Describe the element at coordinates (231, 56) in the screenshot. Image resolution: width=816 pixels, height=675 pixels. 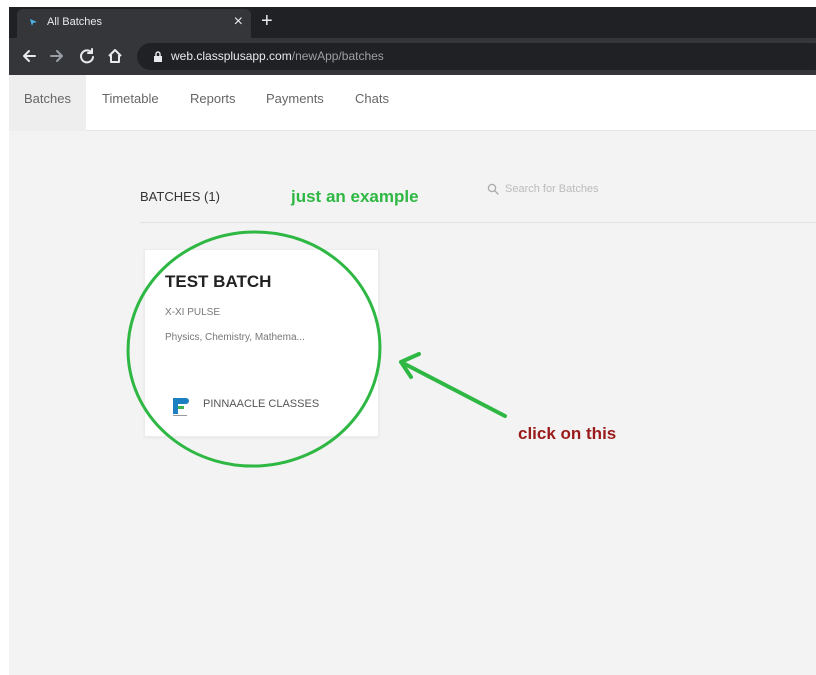
I see `url-host: web.classplusapp.com` at that location.